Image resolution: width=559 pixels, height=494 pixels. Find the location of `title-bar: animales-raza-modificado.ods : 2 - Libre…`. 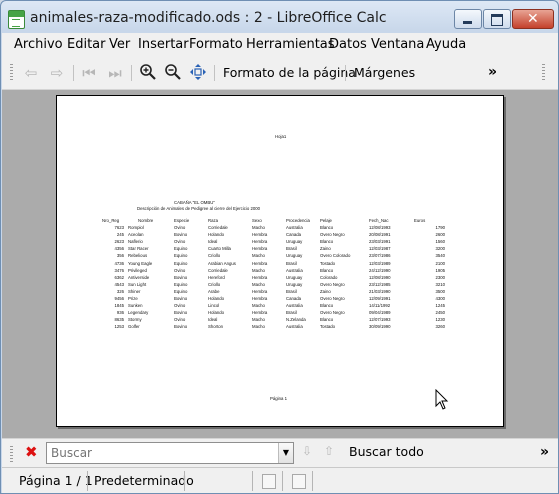

title-bar: animales-raza-modificado.ods : 2 - Libre… is located at coordinates (279, 17).